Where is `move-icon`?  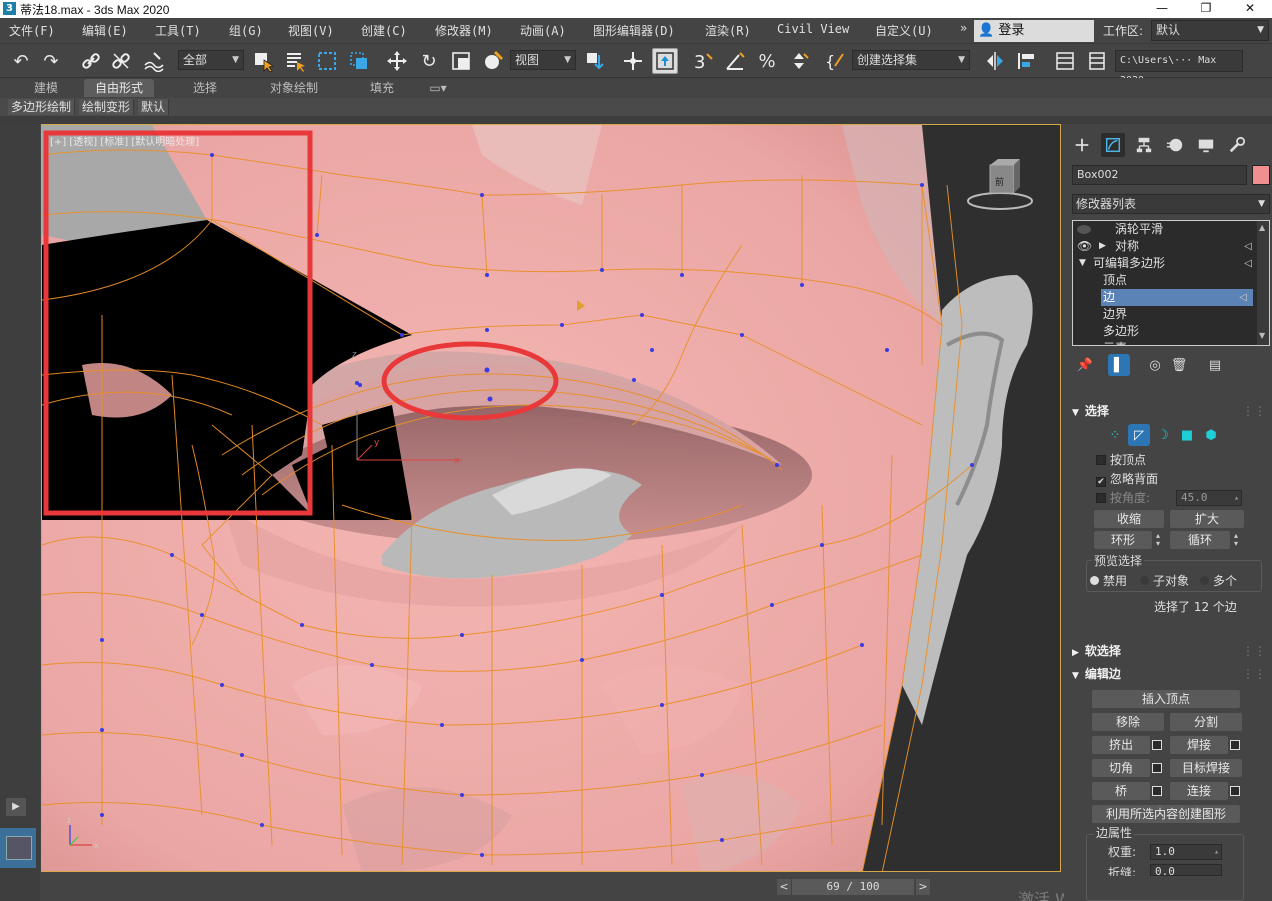
move-icon is located at coordinates (397, 61).